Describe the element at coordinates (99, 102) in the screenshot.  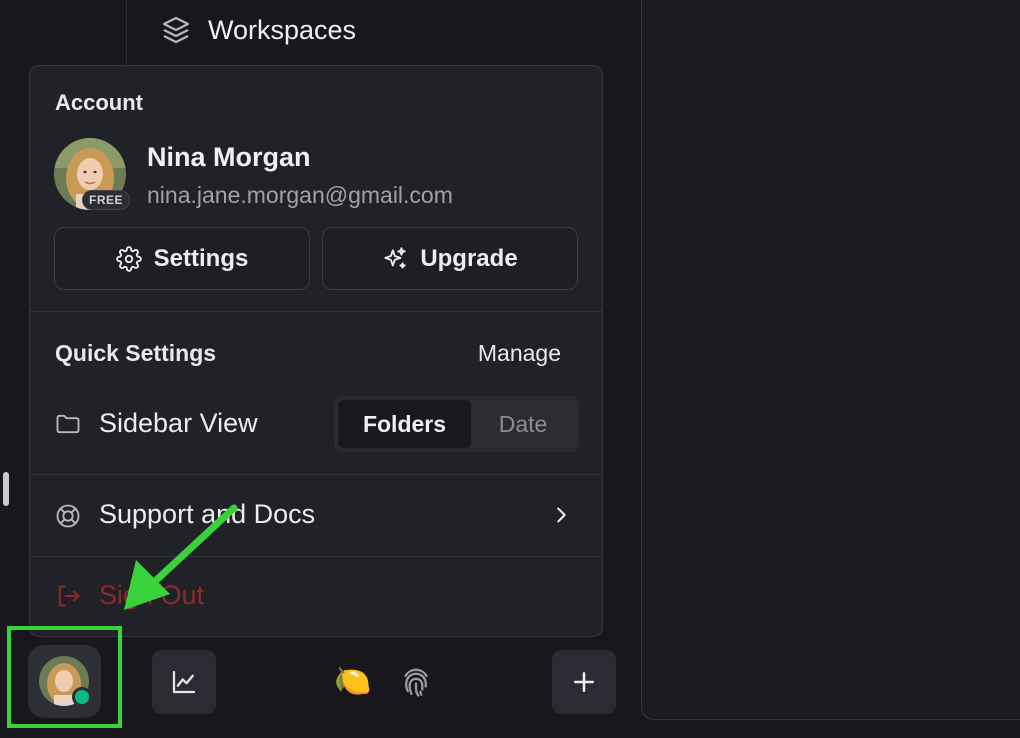
I see `account-section-title: Account` at that location.